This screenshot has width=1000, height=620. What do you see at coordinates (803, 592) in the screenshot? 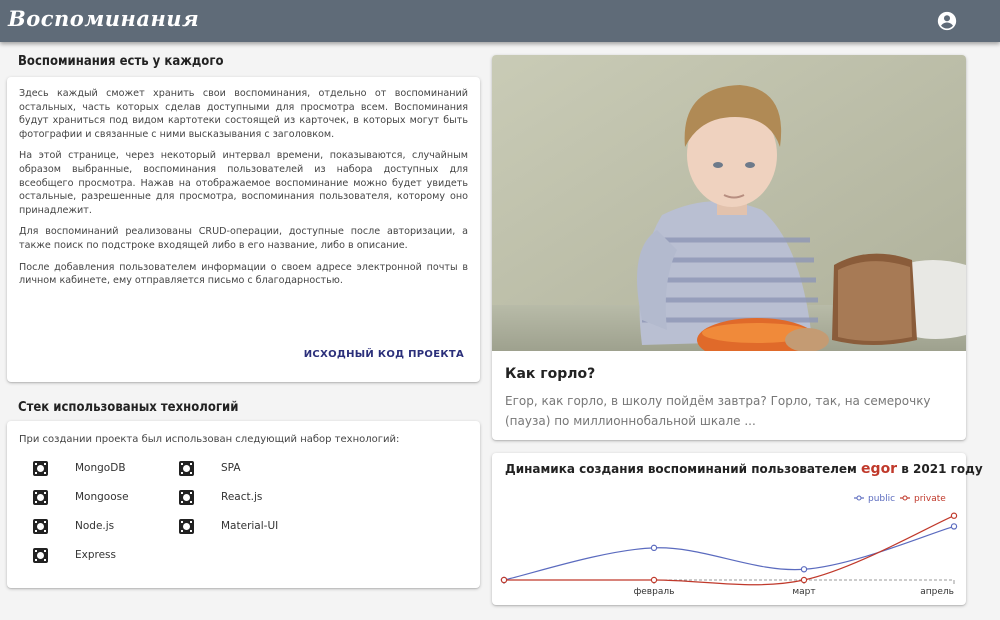
I see `x-tick-label: март` at bounding box center [803, 592].